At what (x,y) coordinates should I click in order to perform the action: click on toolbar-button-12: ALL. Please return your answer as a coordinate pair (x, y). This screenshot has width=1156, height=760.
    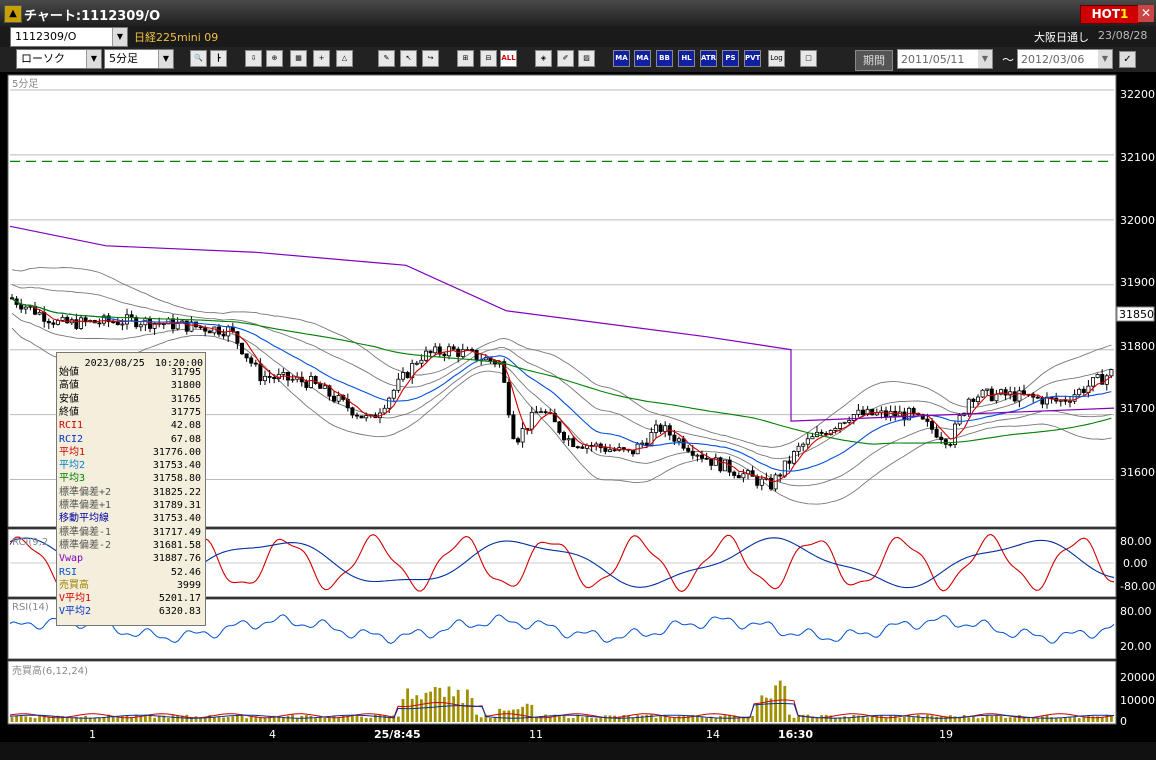
    Looking at the image, I should click on (508, 58).